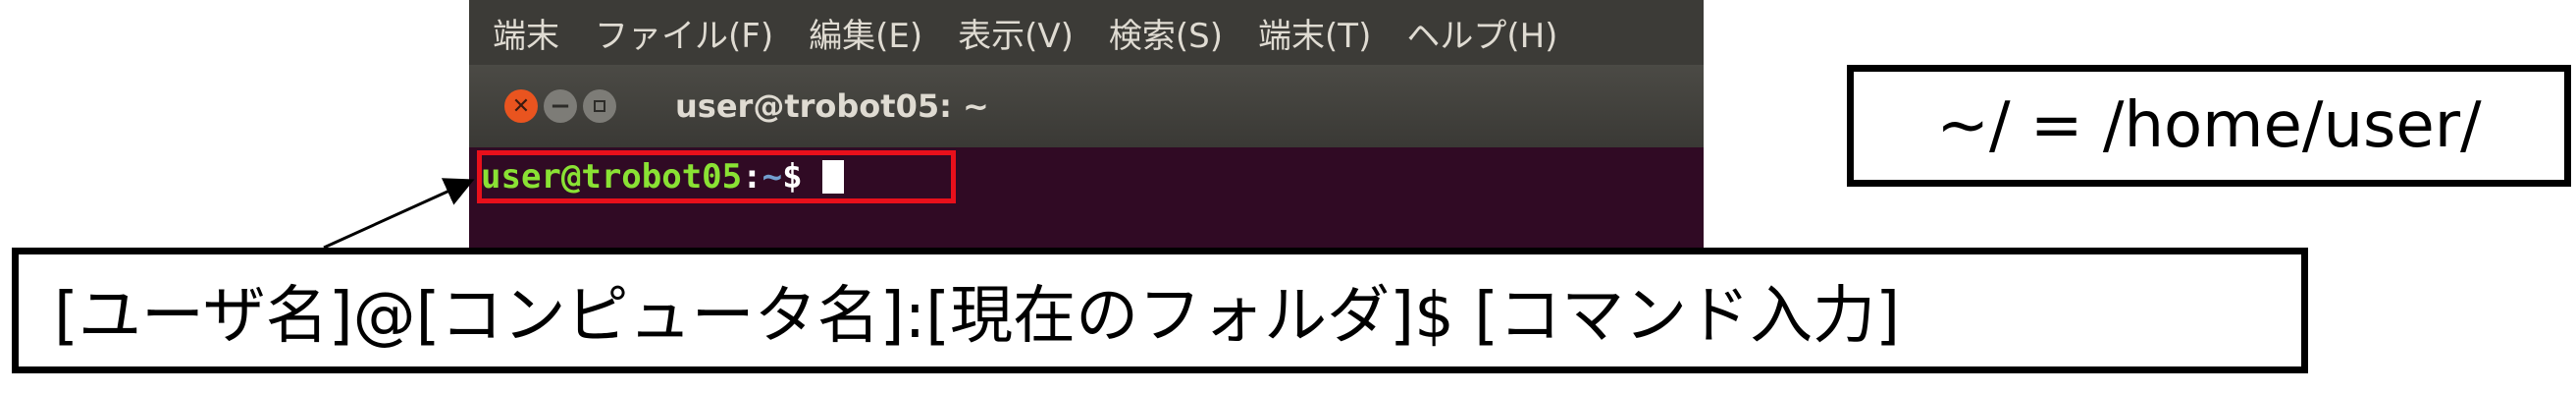  Describe the element at coordinates (684, 33) in the screenshot. I see `menu-file: ファイル(F)` at that location.